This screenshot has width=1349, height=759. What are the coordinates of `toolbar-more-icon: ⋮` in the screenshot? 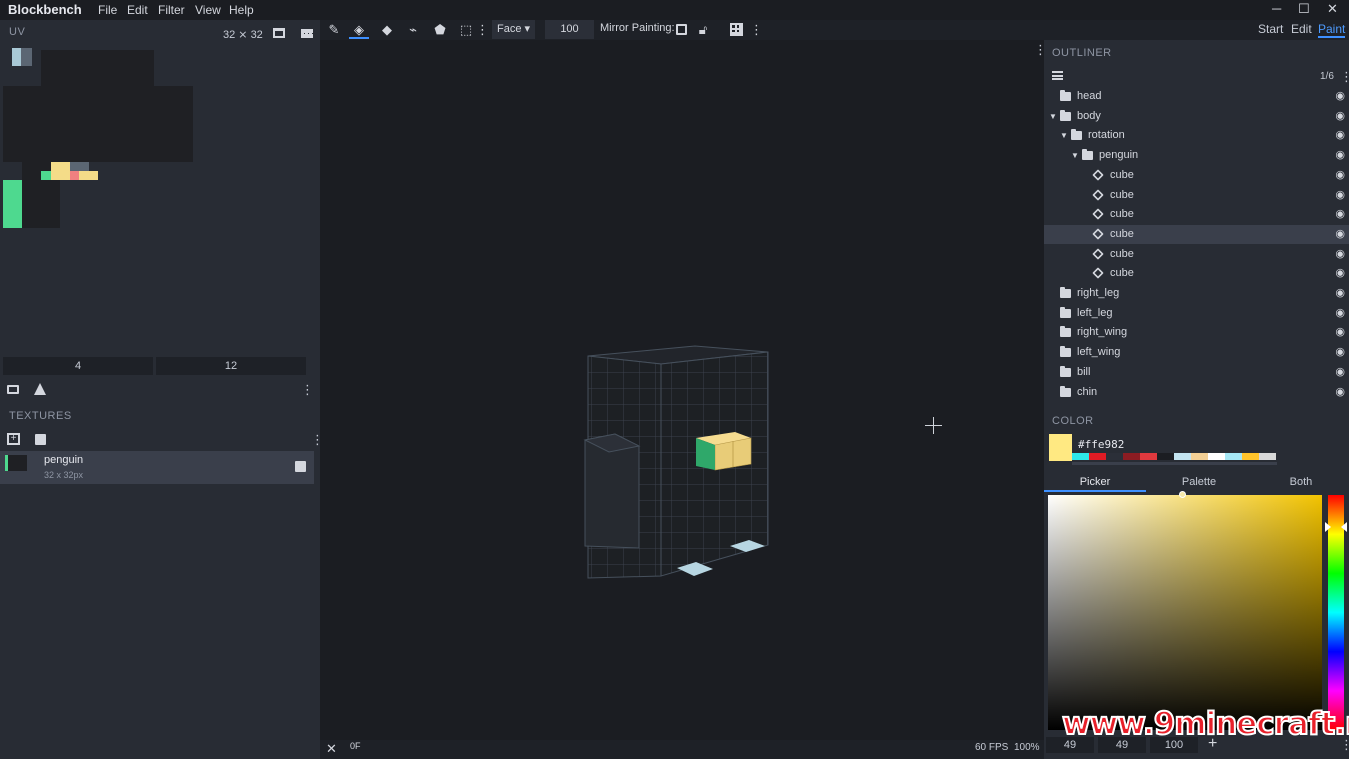 It's located at (482, 29).